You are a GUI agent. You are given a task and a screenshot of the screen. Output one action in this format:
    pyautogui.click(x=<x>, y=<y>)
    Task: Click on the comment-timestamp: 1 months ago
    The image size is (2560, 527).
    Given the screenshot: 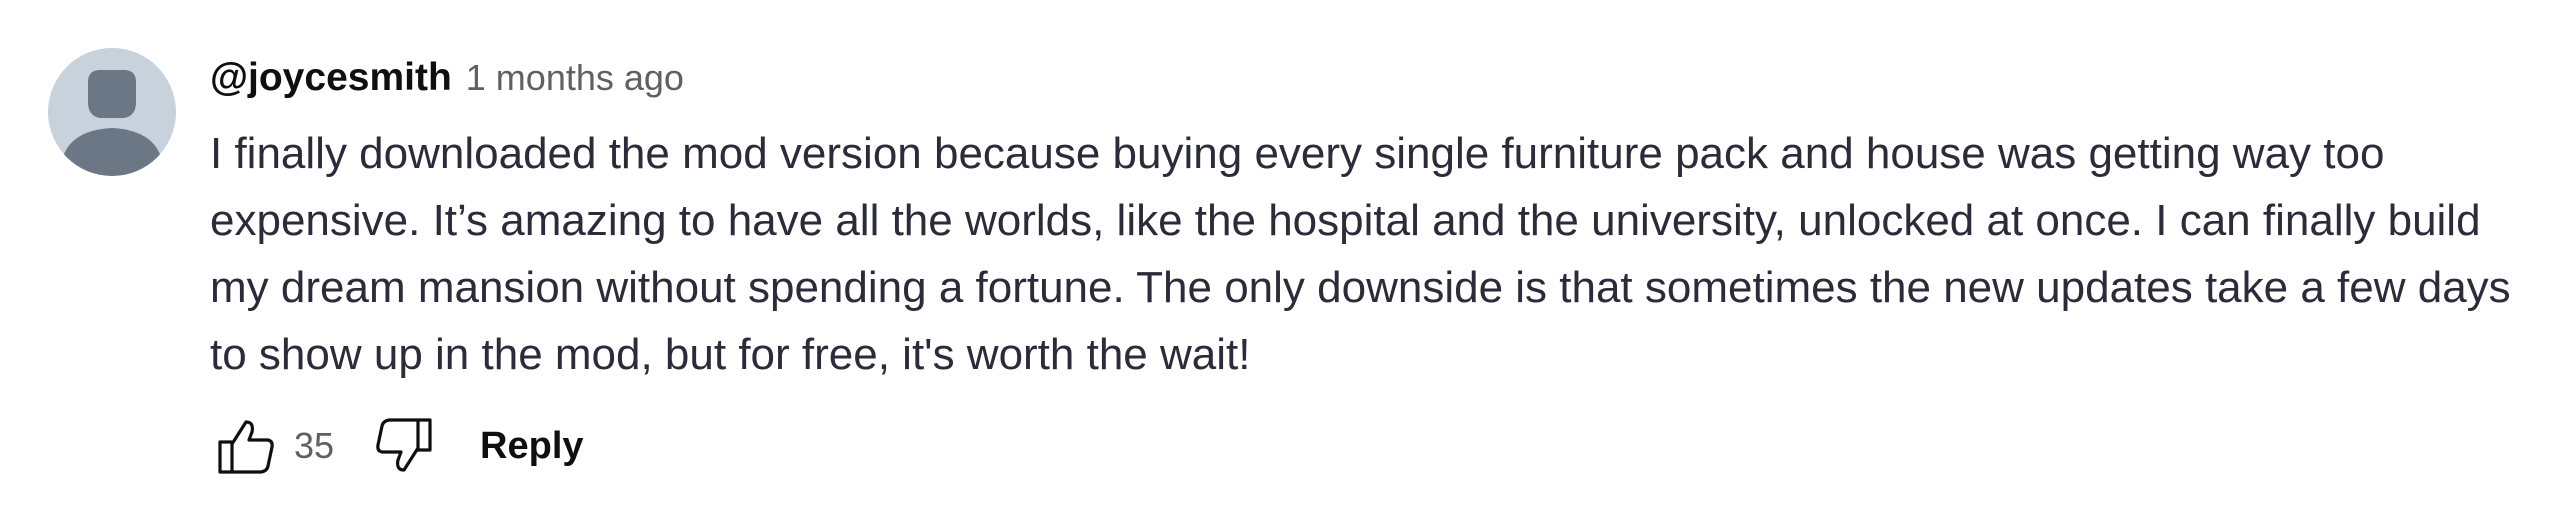 What is the action you would take?
    pyautogui.click(x=575, y=78)
    